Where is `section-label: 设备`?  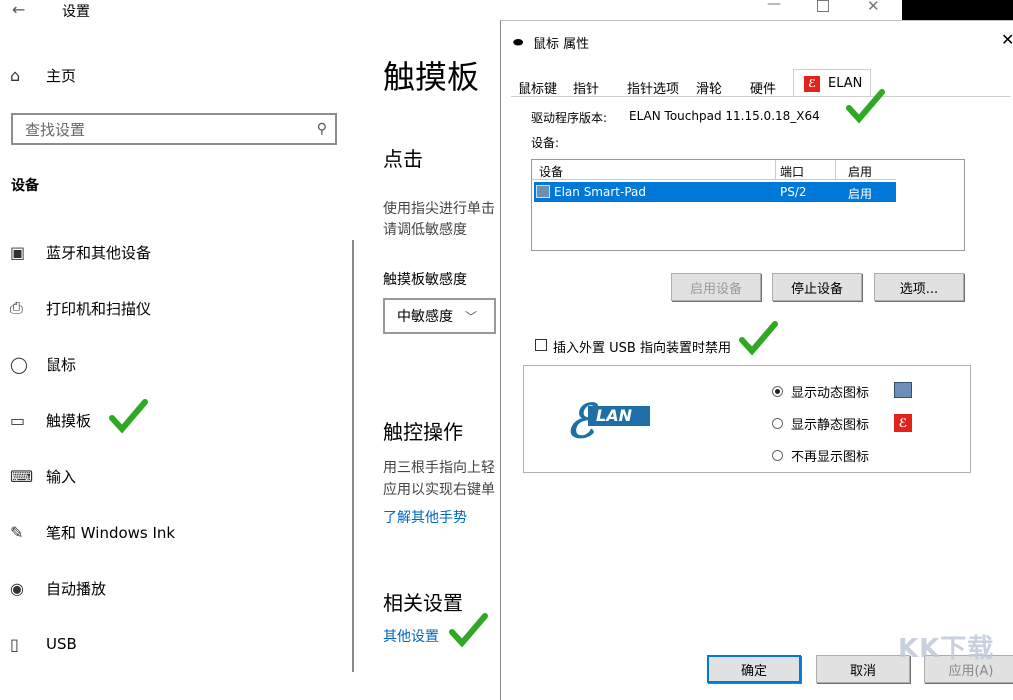 section-label: 设备 is located at coordinates (25, 185).